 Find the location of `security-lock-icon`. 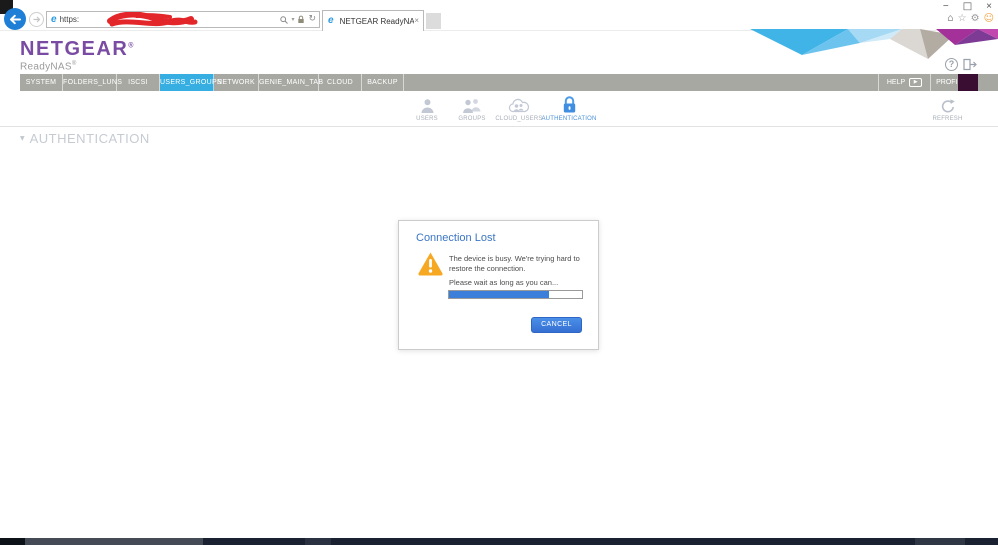

security-lock-icon is located at coordinates (301, 19).